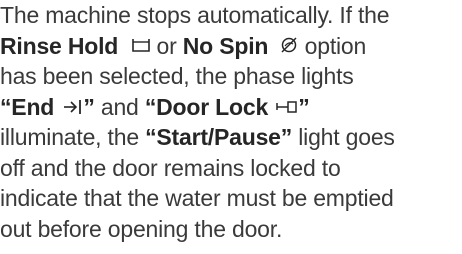 The height and width of the screenshot is (254, 462). What do you see at coordinates (59, 45) in the screenshot?
I see `rinse-hold-label: Rinse Hold` at bounding box center [59, 45].